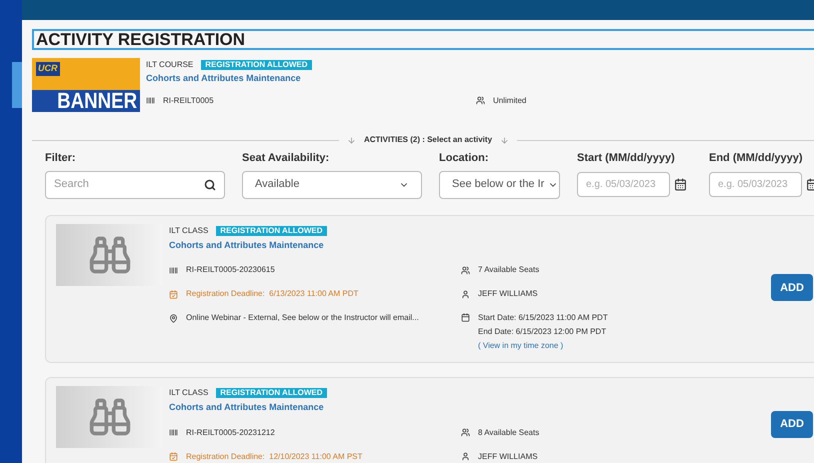  Describe the element at coordinates (543, 332) in the screenshot. I see `end-date: End Date: 6/15/2023 12:00 PM PDT` at that location.